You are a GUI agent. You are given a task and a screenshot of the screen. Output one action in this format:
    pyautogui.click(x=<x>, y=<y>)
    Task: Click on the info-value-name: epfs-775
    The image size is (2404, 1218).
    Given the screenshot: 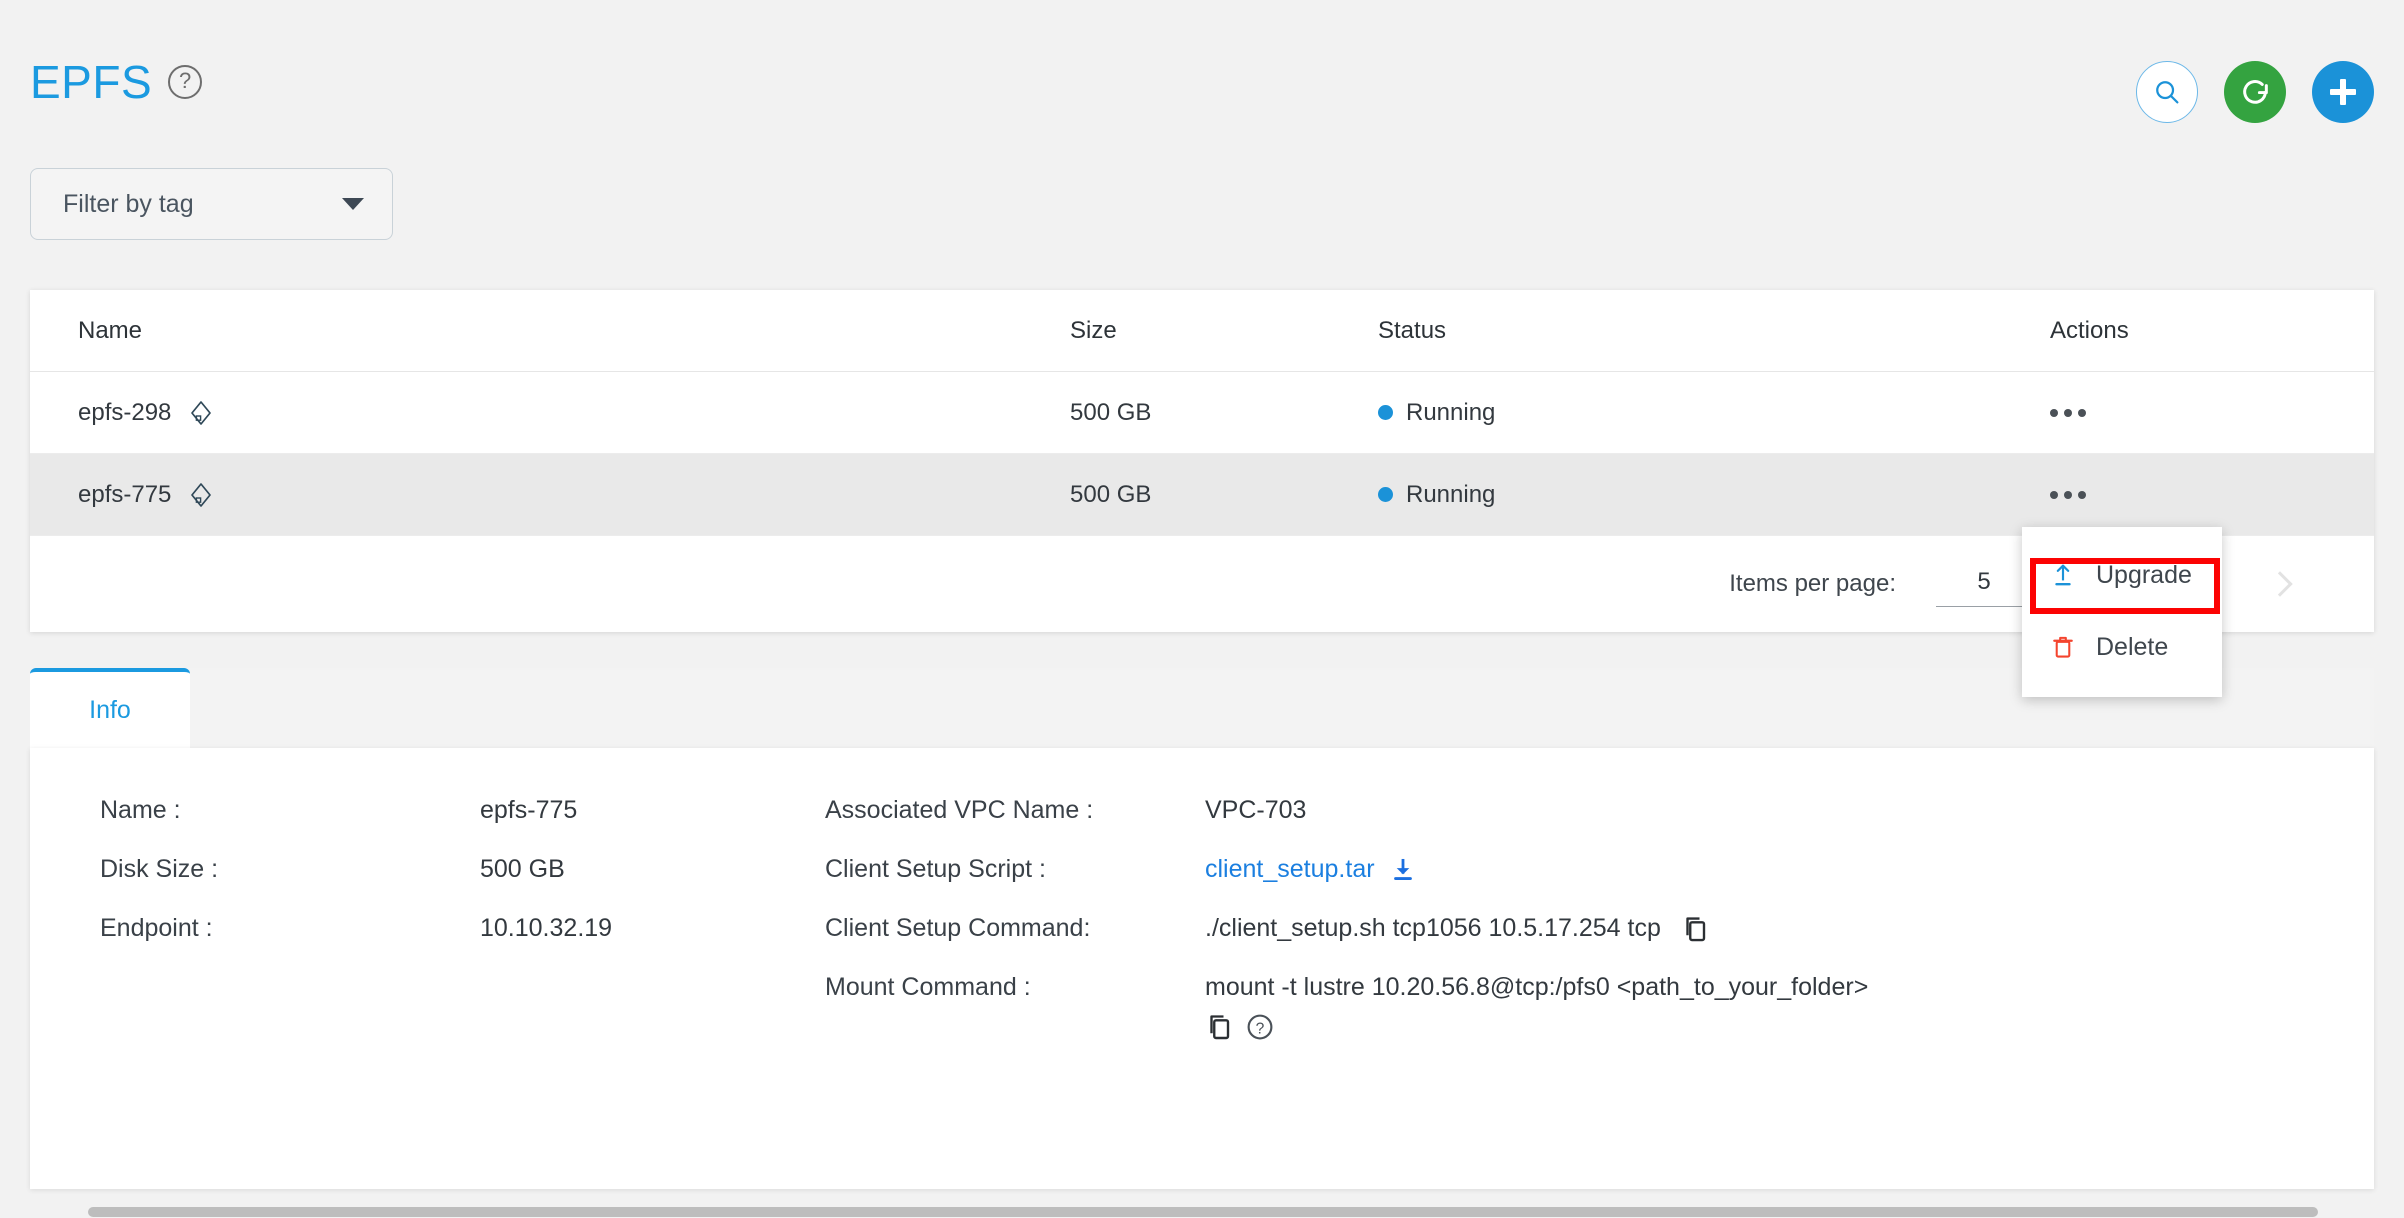 What is the action you would take?
    pyautogui.click(x=529, y=810)
    